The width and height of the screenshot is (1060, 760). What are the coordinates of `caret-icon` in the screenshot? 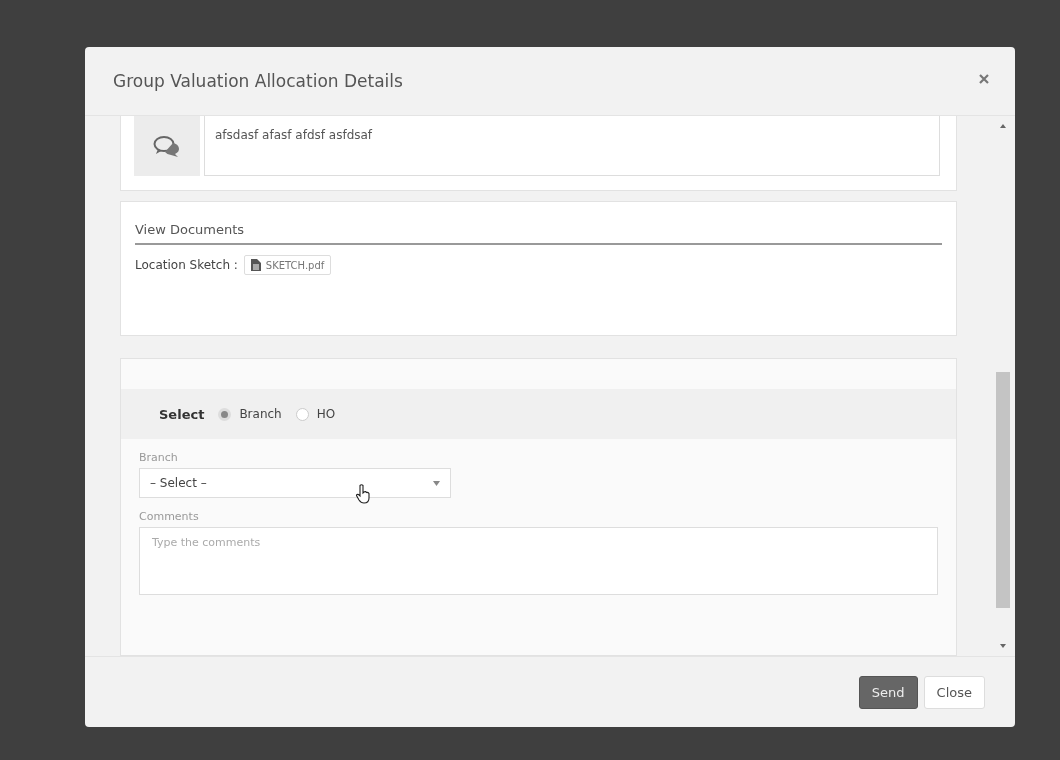 It's located at (436, 483).